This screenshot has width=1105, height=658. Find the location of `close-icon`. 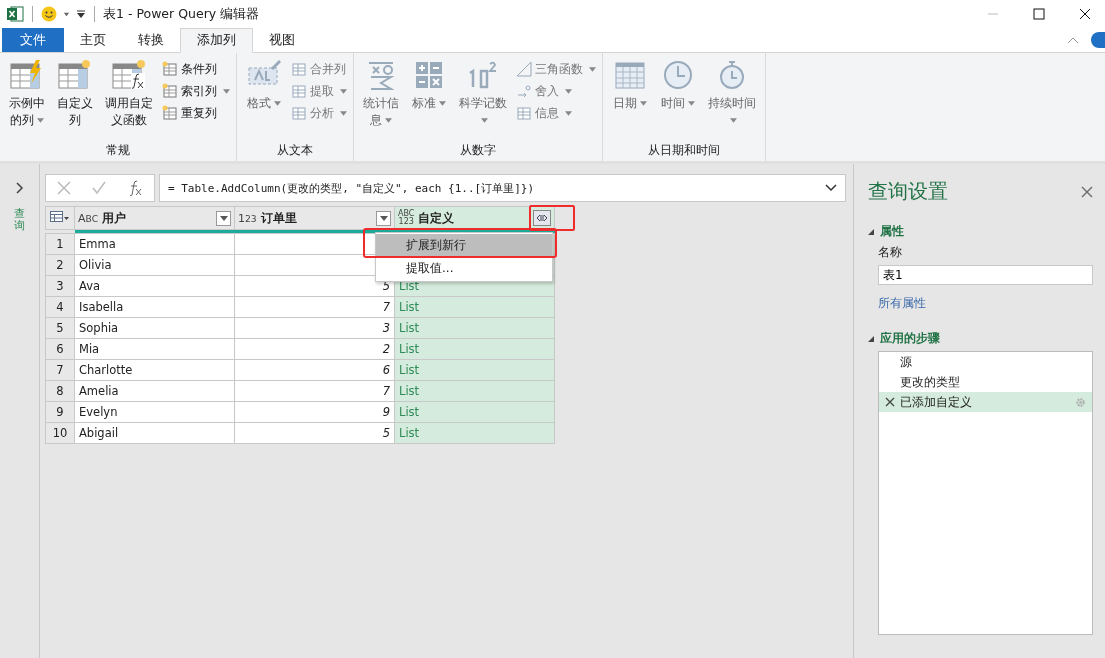

close-icon is located at coordinates (1085, 14).